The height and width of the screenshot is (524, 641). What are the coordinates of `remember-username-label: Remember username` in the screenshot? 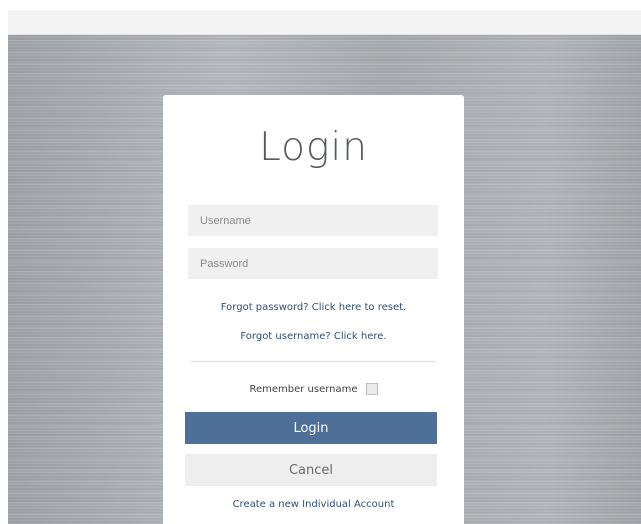 It's located at (303, 389).